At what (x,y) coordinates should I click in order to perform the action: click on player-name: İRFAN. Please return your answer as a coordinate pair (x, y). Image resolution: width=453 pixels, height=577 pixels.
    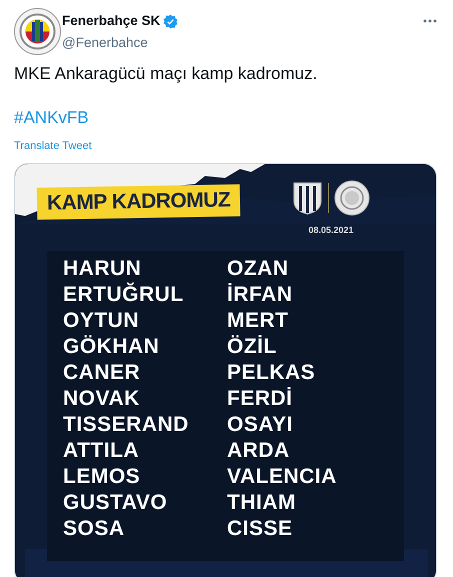
    Looking at the image, I should click on (260, 295).